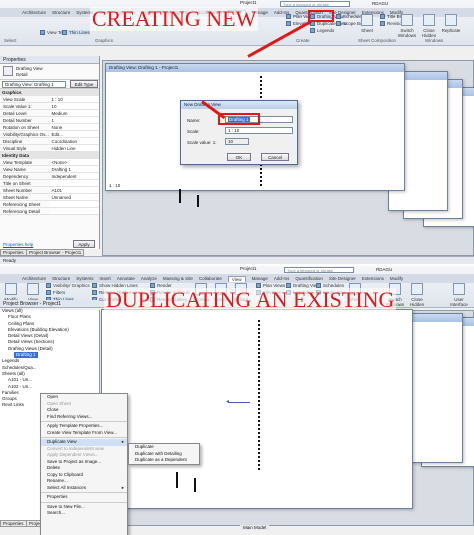 The width and height of the screenshot is (474, 535). Describe the element at coordinates (259, 130) in the screenshot. I see `scale-select: 1 : 10` at that location.